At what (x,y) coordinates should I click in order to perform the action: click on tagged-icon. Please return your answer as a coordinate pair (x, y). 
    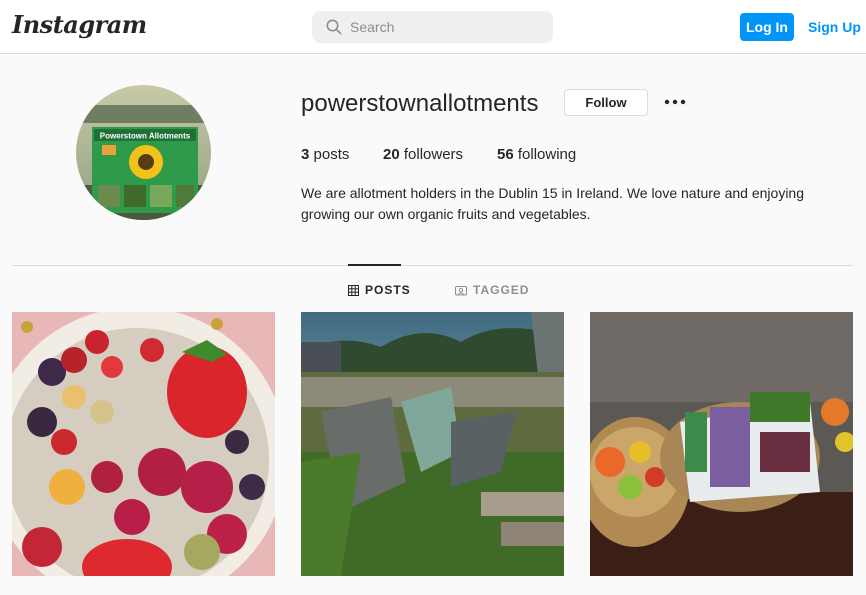
    Looking at the image, I should click on (461, 290).